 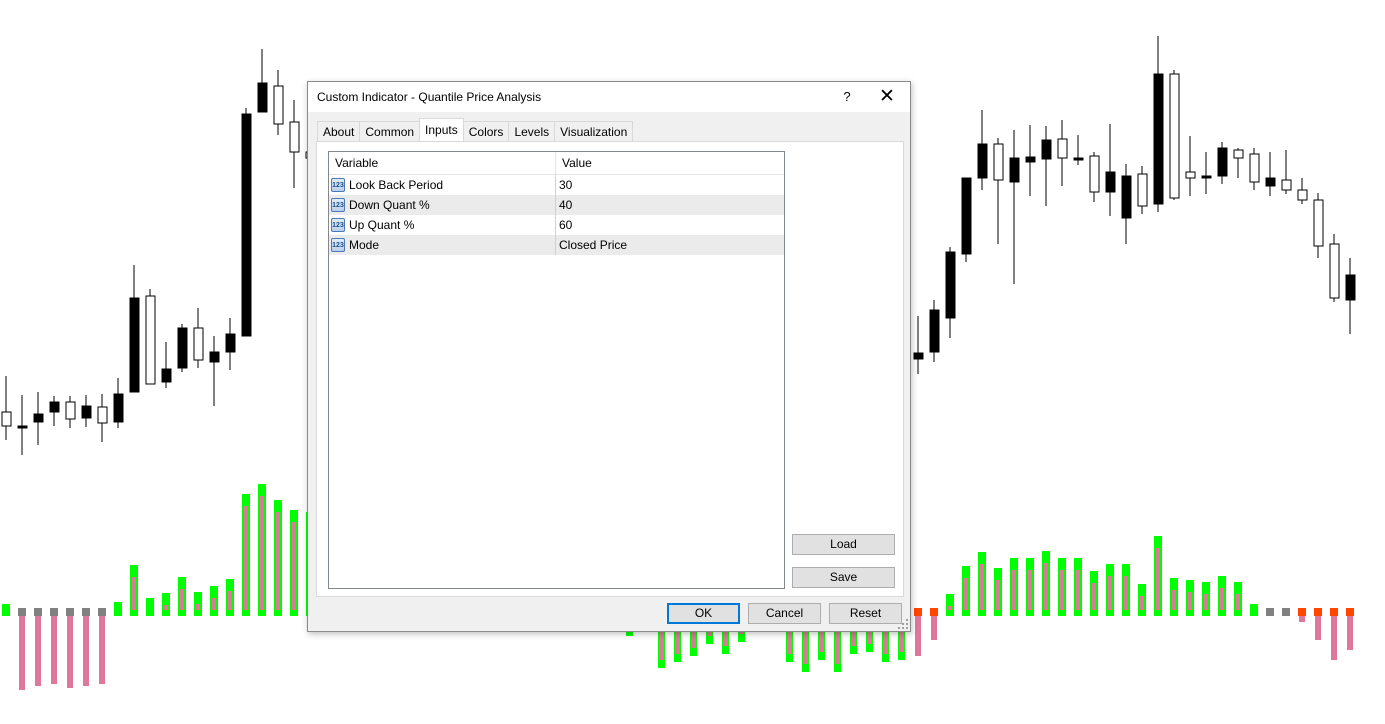 What do you see at coordinates (670, 163) in the screenshot?
I see `column-header-value: Value` at bounding box center [670, 163].